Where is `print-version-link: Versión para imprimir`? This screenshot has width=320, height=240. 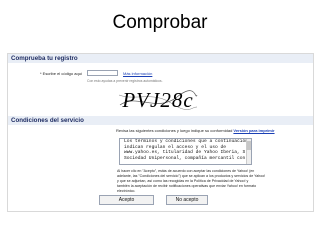
print-version-link: Versión para imprimir is located at coordinates (253, 130).